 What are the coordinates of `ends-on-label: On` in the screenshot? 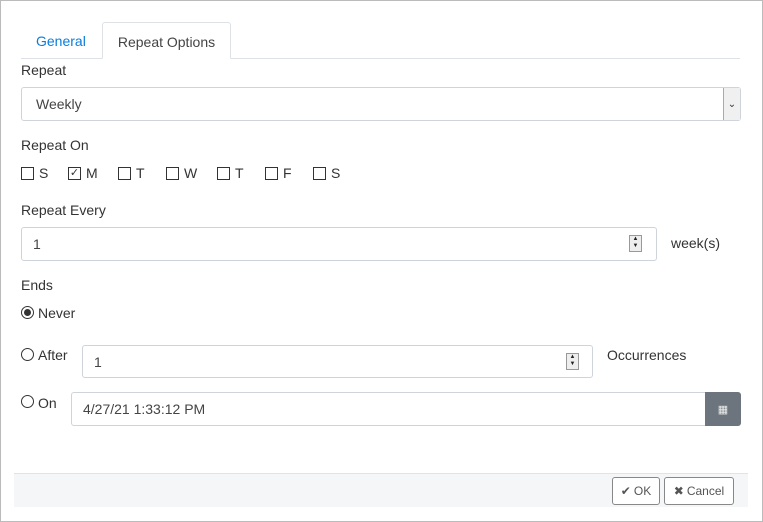 It's located at (47, 403).